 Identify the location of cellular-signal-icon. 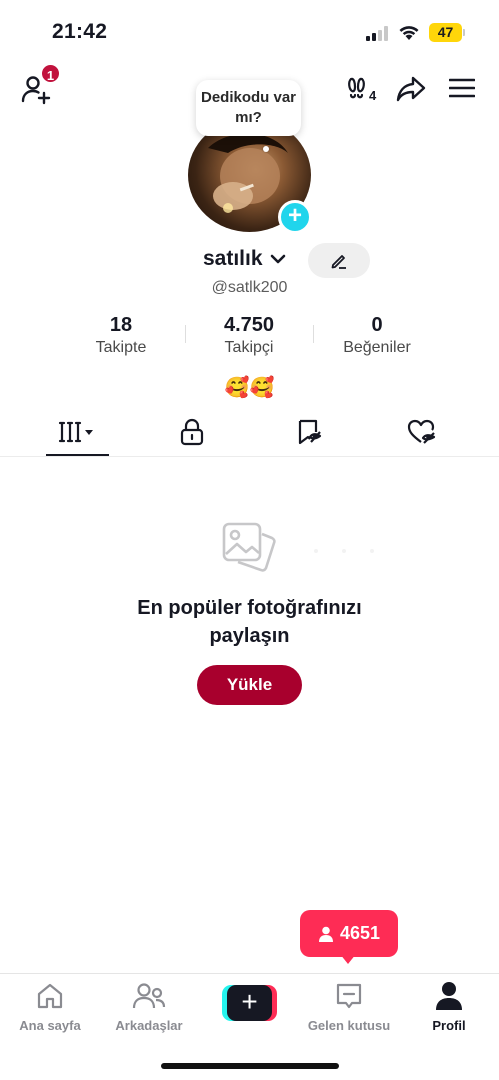
(377, 33).